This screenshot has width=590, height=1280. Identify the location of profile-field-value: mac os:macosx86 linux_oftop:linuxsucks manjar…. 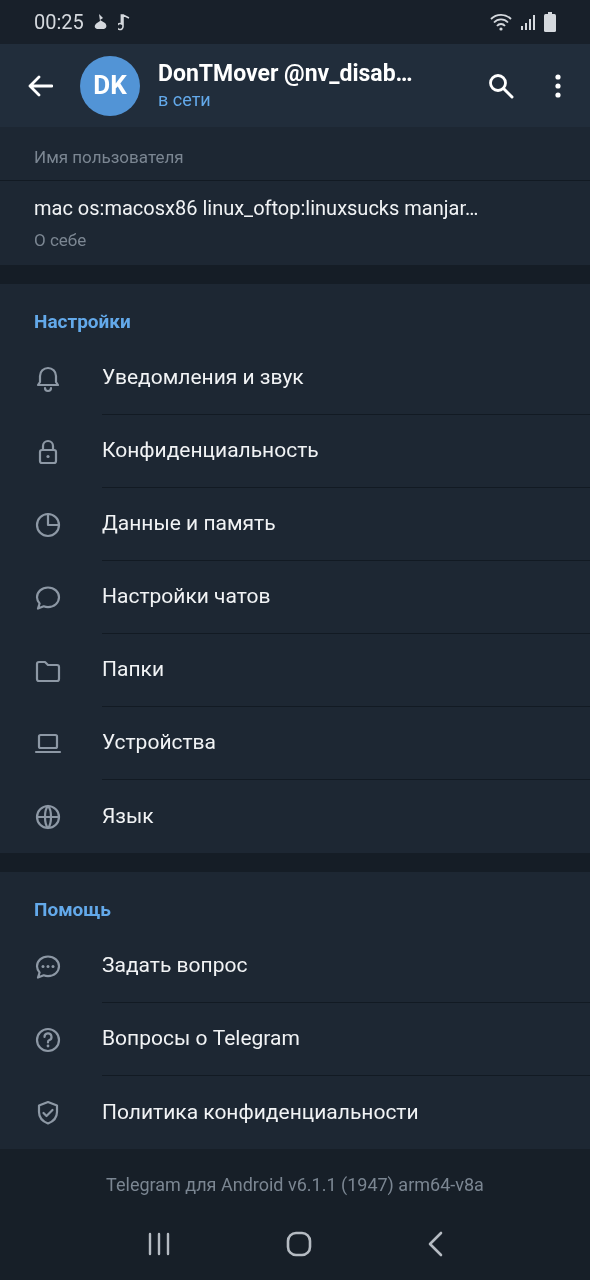
(257, 208).